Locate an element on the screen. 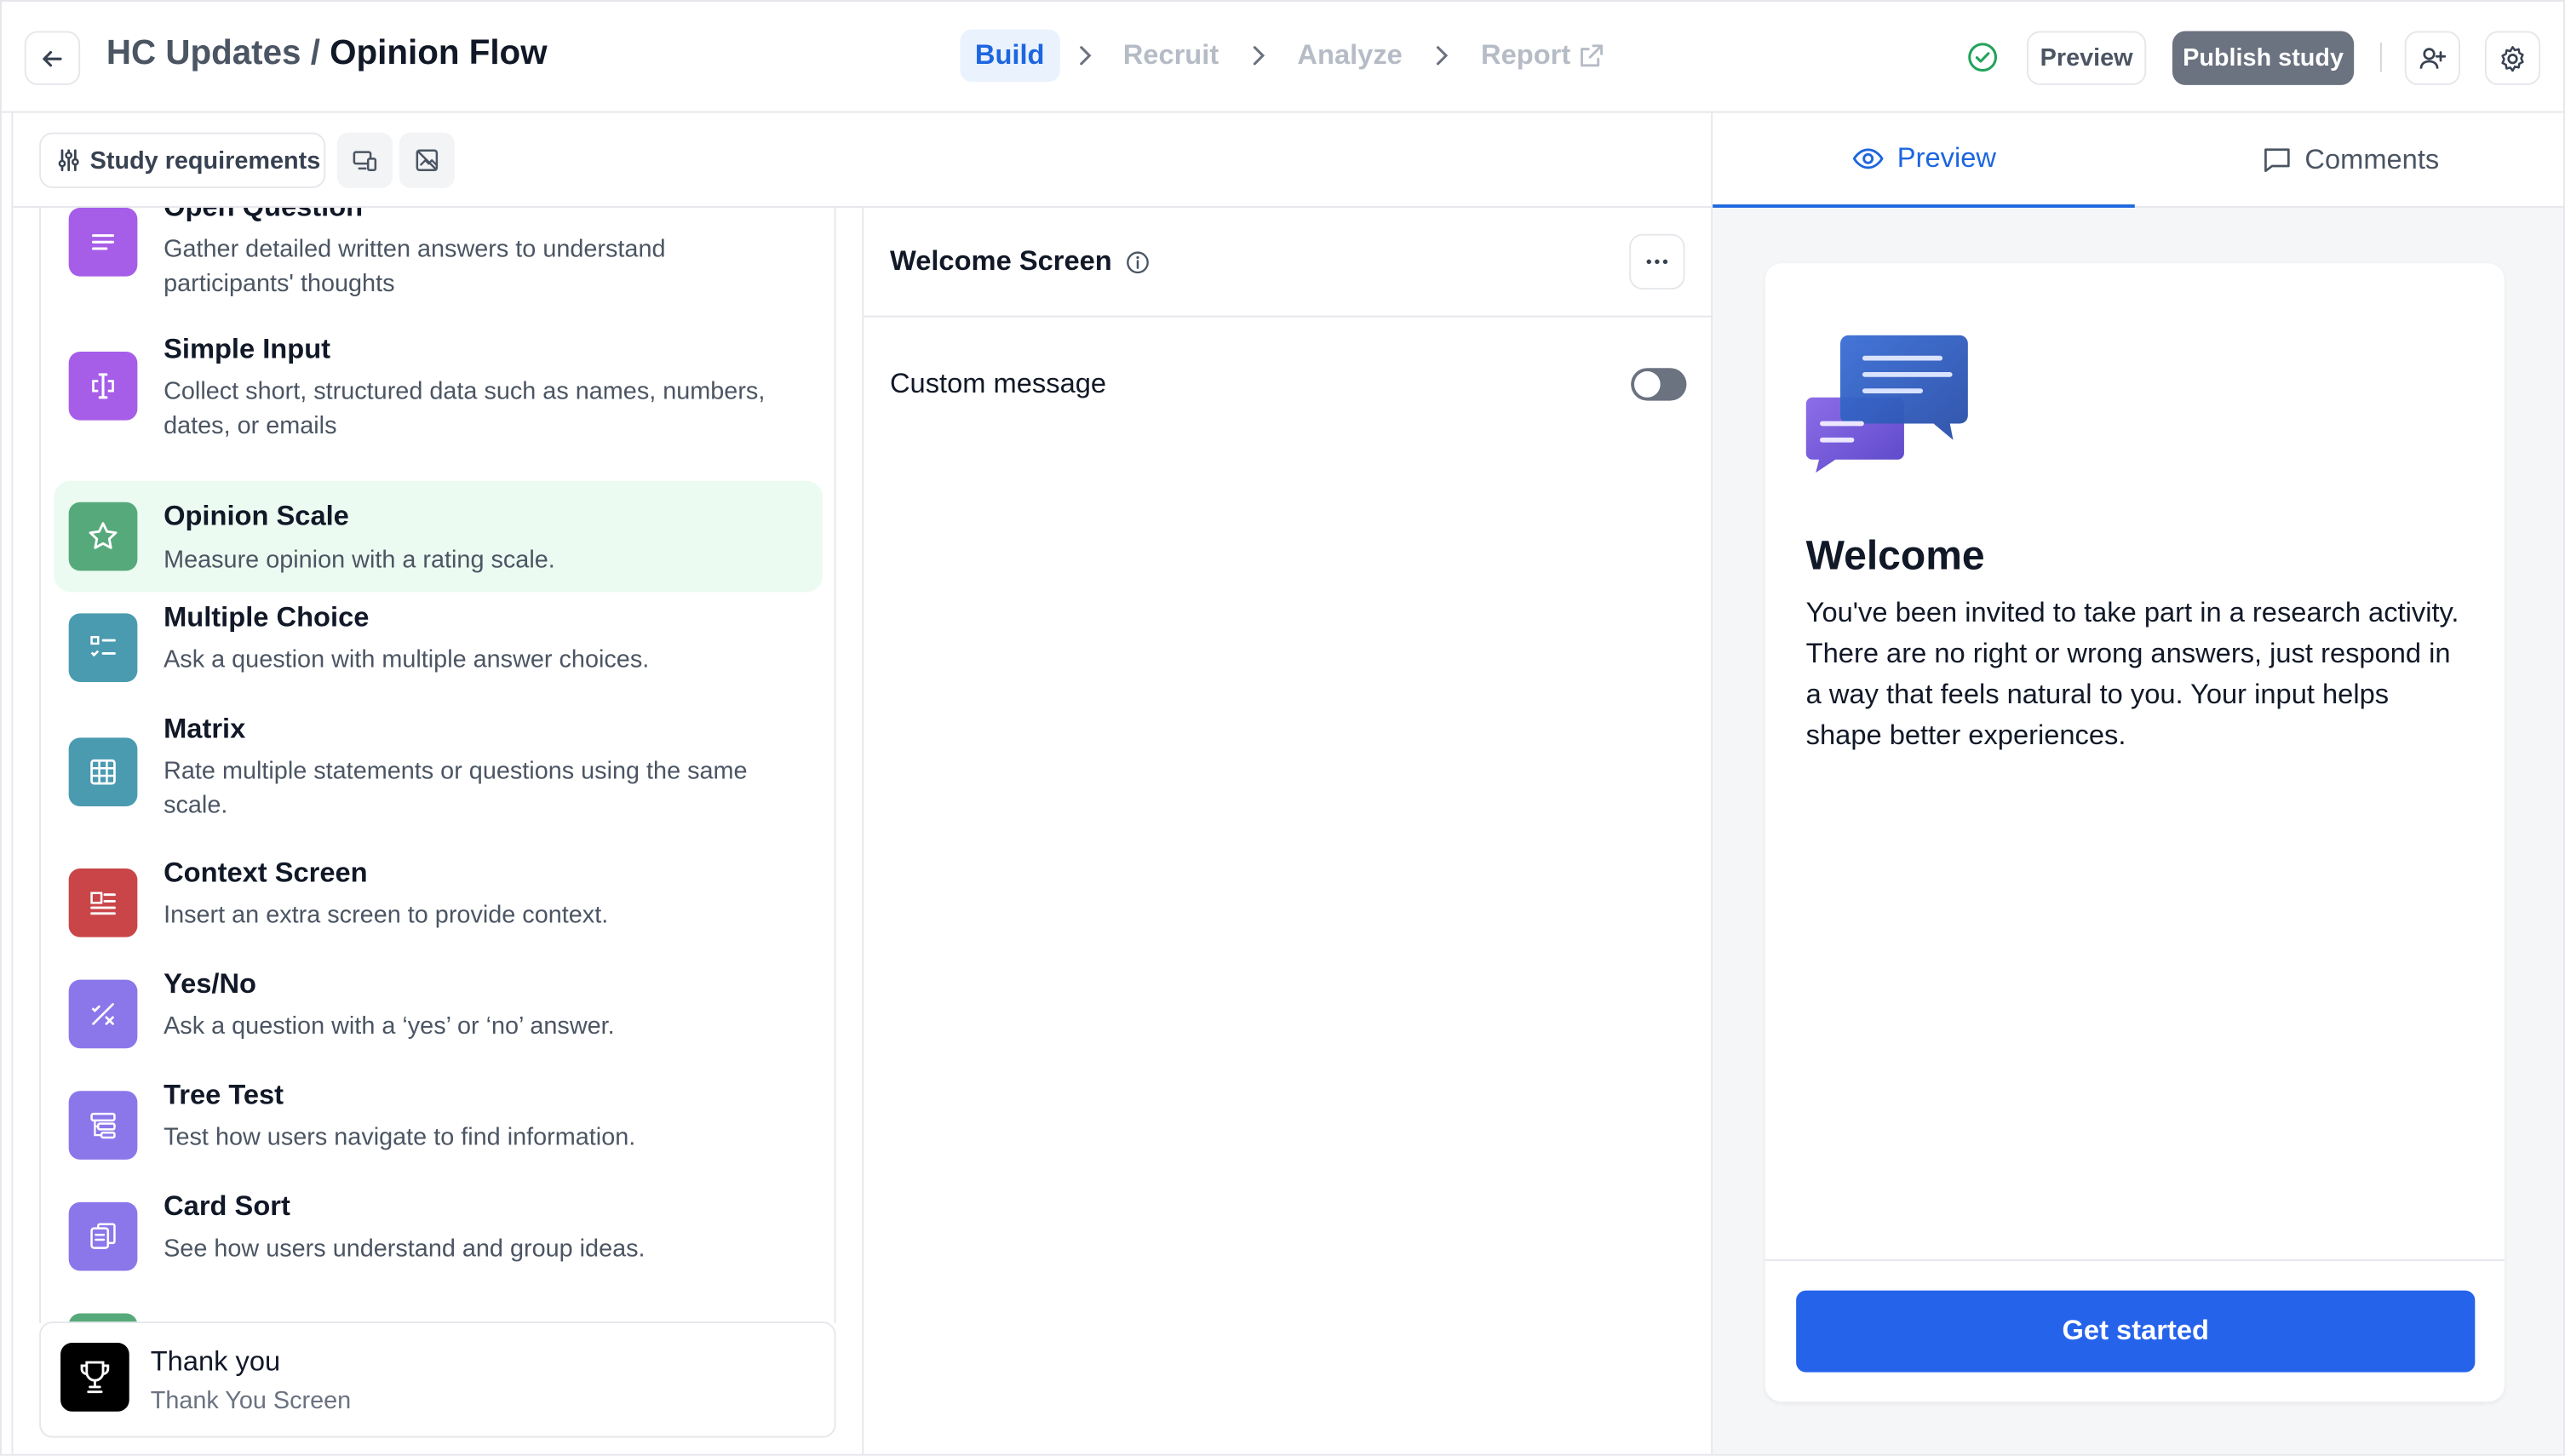 This screenshot has height=1456, width=2565. external-link-icon is located at coordinates (1593, 56).